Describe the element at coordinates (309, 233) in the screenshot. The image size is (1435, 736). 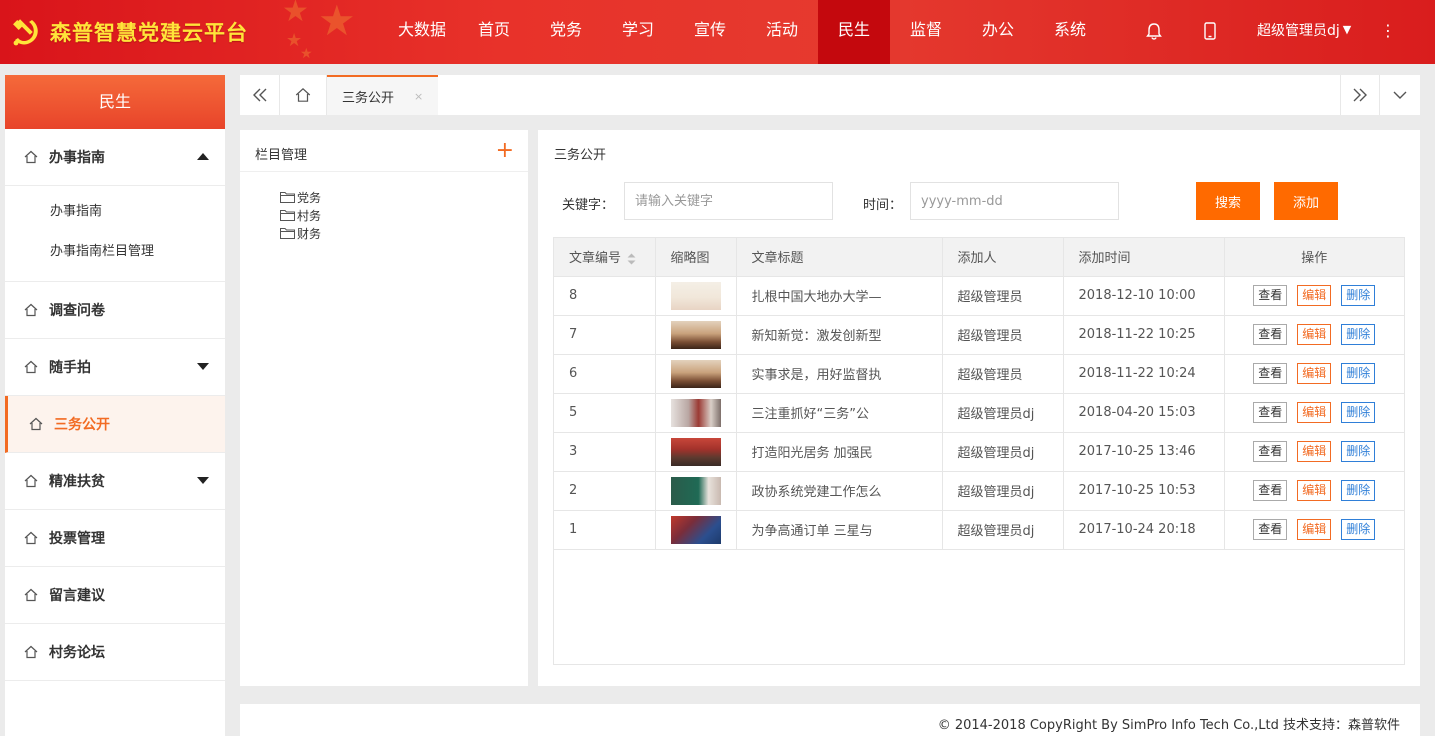
I see `tree-node-label: 财务` at that location.